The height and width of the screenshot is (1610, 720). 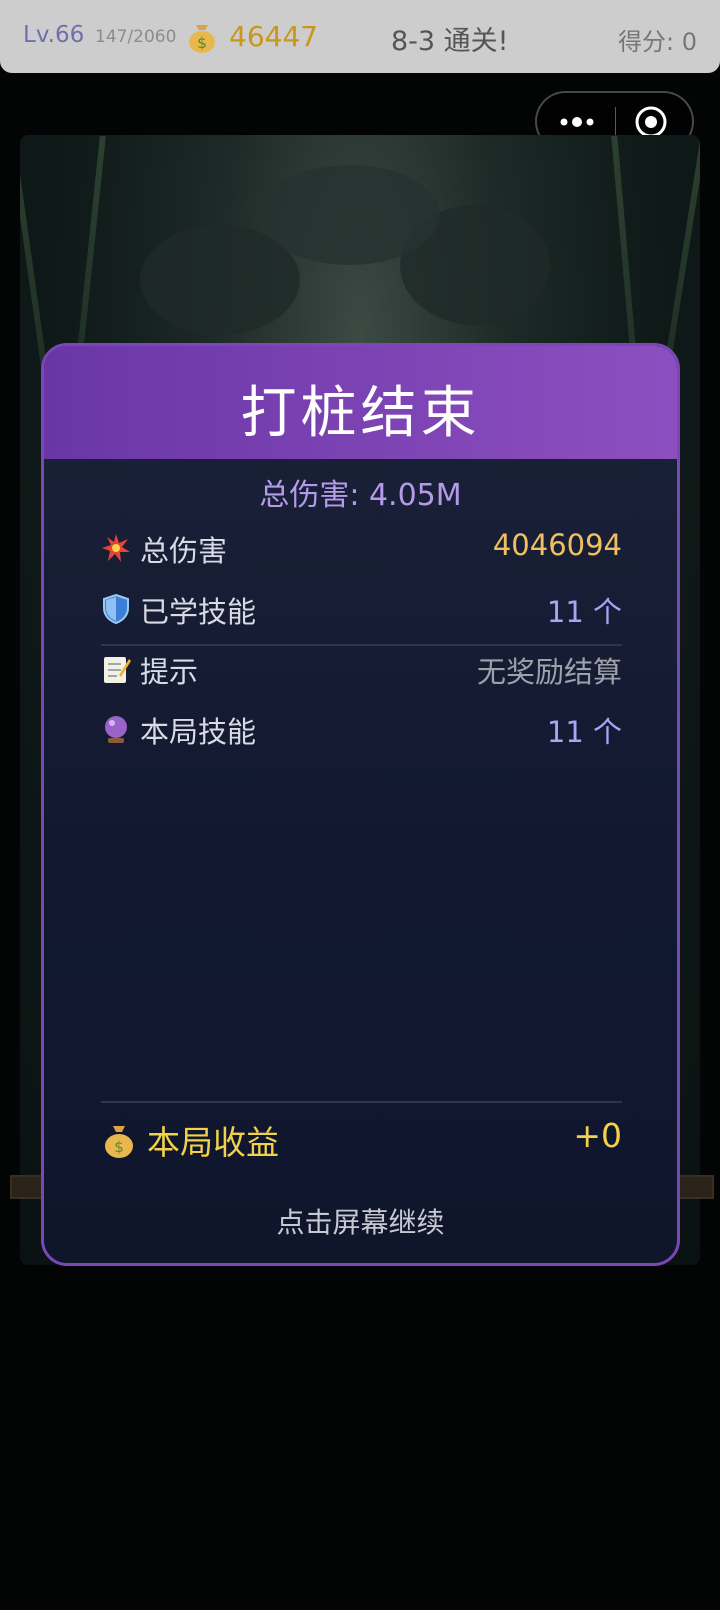 I want to click on row-label: 本局技能, so click(x=198, y=732).